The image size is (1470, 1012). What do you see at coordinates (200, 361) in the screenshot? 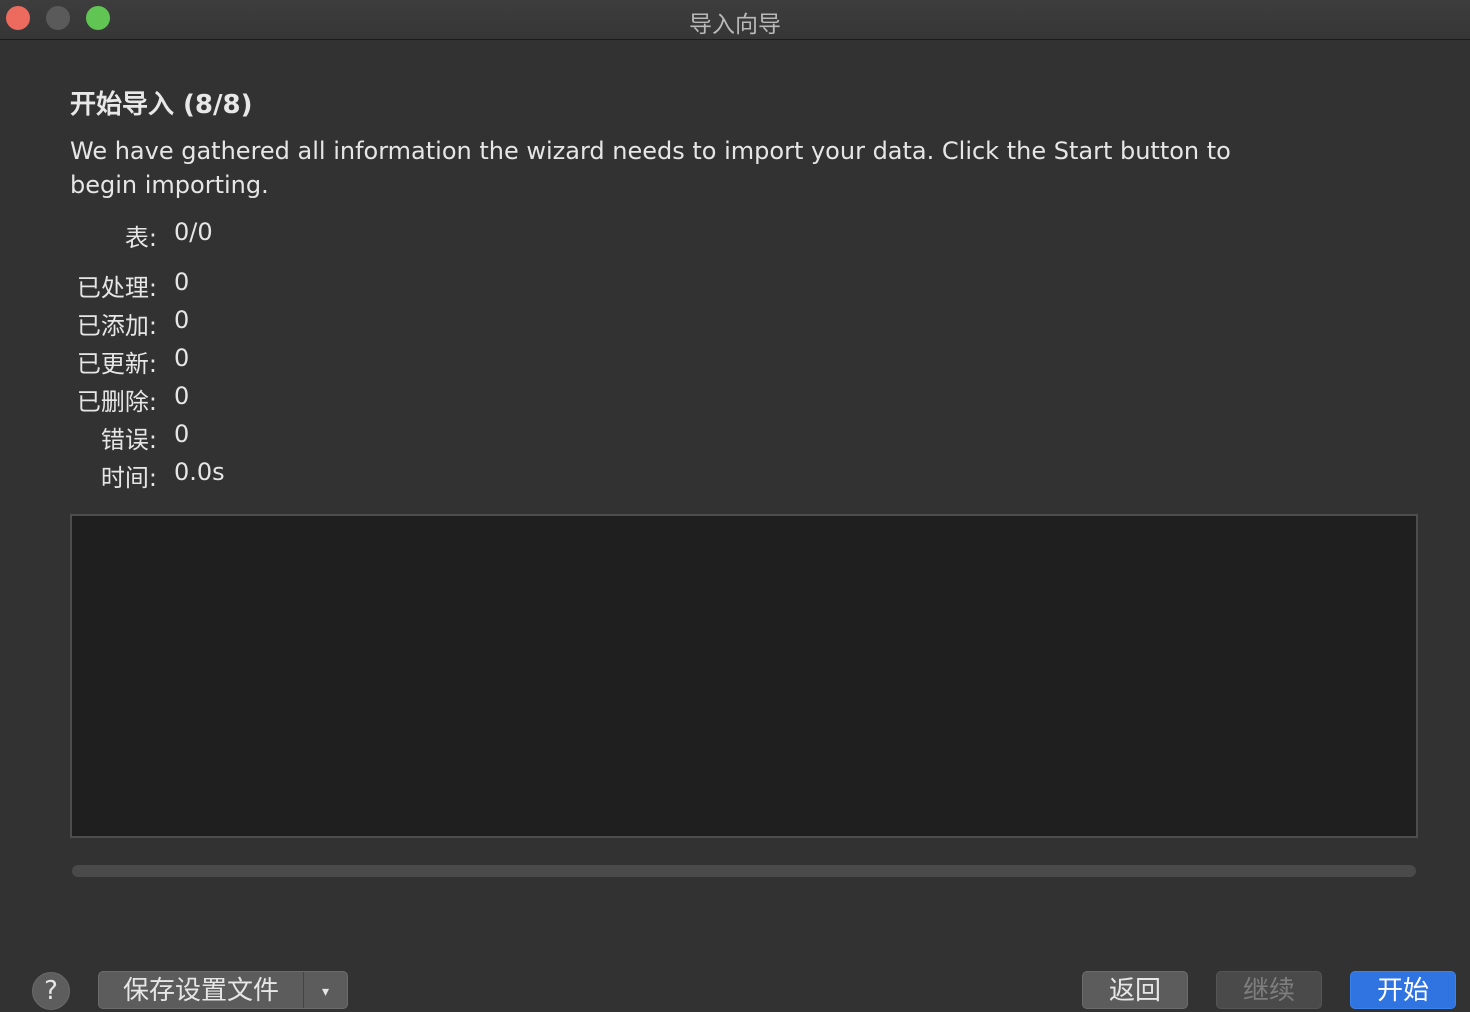
I see `stat-updated: 已更新: 0` at bounding box center [200, 361].